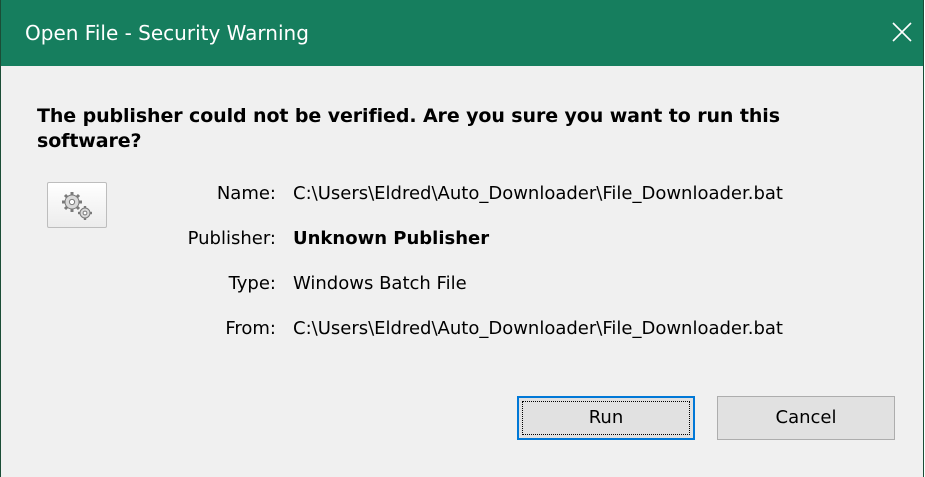 Image resolution: width=925 pixels, height=477 pixels. What do you see at coordinates (252, 283) in the screenshot?
I see `type-label: Type:` at bounding box center [252, 283].